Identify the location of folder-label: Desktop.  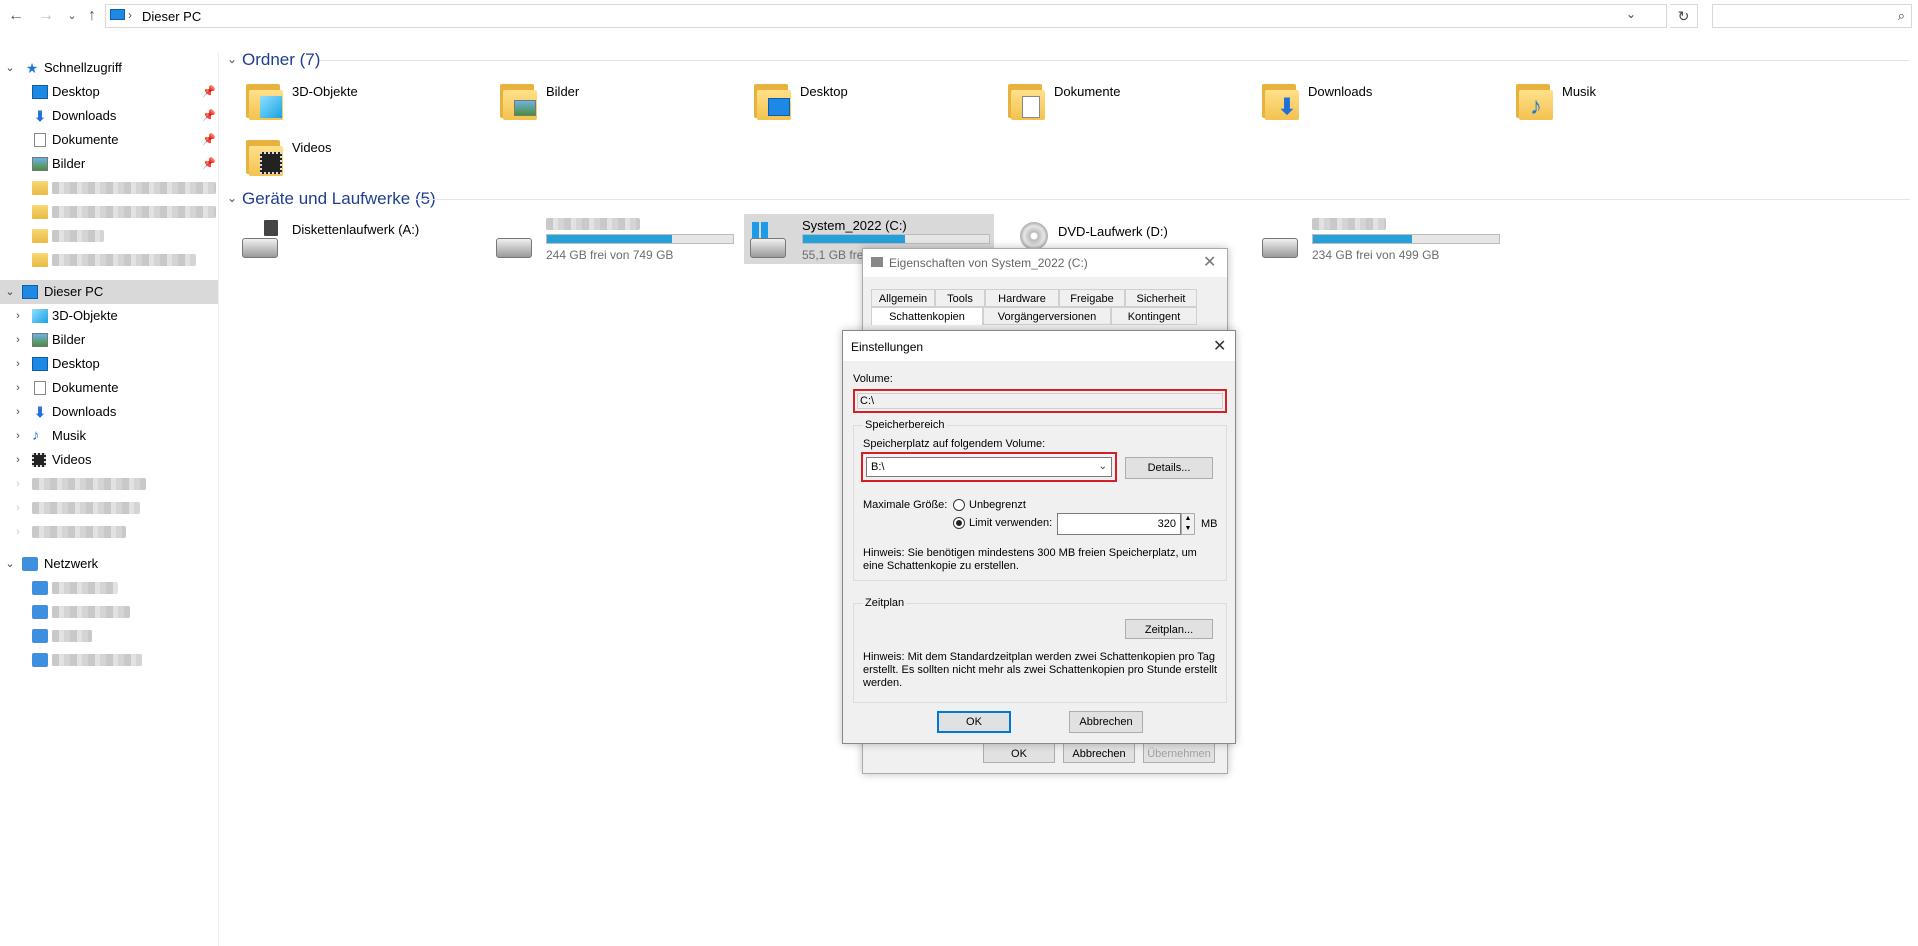
(824, 91).